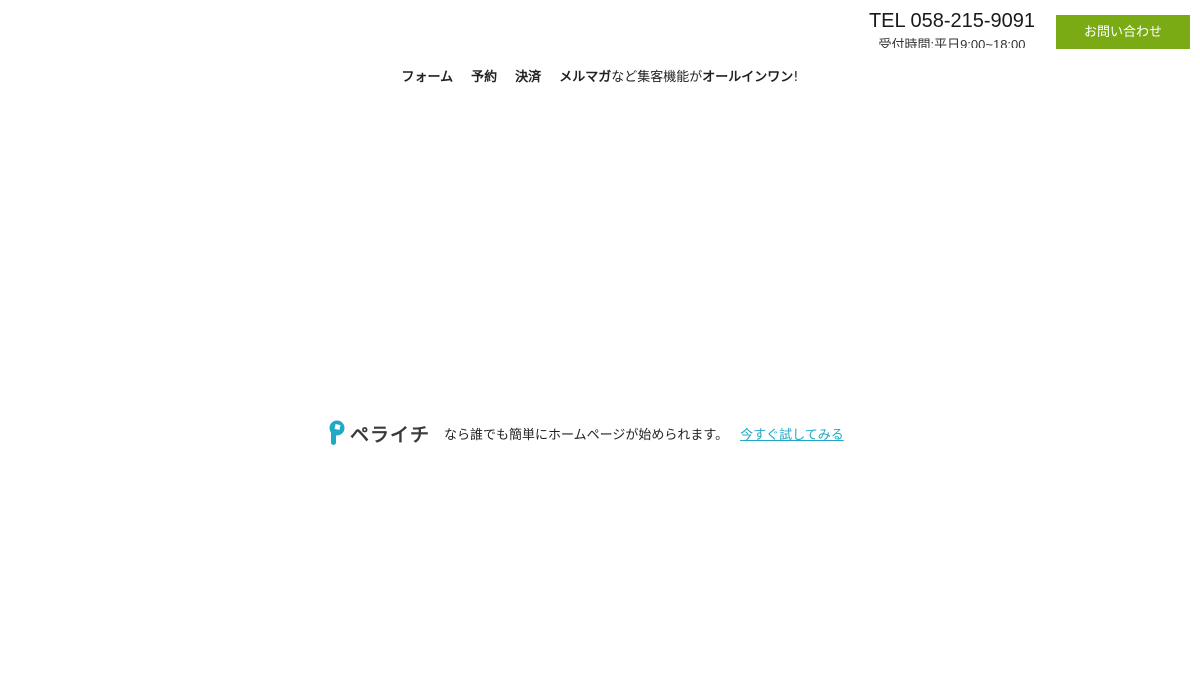  What do you see at coordinates (657, 77) in the screenshot?
I see `feature-mid-text: など集客機能が` at bounding box center [657, 77].